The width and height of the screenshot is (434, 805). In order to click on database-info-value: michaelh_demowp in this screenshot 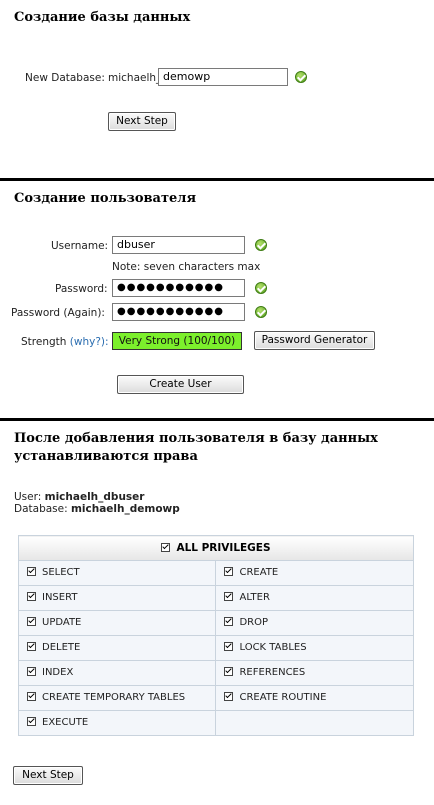, I will do `click(125, 509)`.